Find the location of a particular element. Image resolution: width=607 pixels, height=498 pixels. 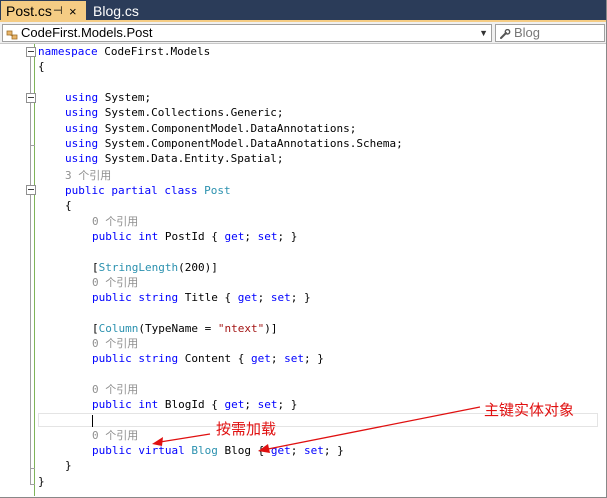

pin-icon: ⊣ is located at coordinates (58, 11).